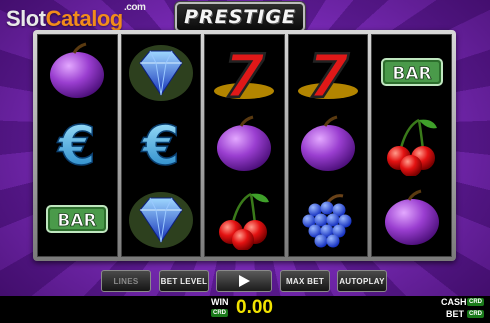 The height and width of the screenshot is (323, 490). What do you see at coordinates (26, 18) in the screenshot?
I see `logo-slot-text: Slot` at bounding box center [26, 18].